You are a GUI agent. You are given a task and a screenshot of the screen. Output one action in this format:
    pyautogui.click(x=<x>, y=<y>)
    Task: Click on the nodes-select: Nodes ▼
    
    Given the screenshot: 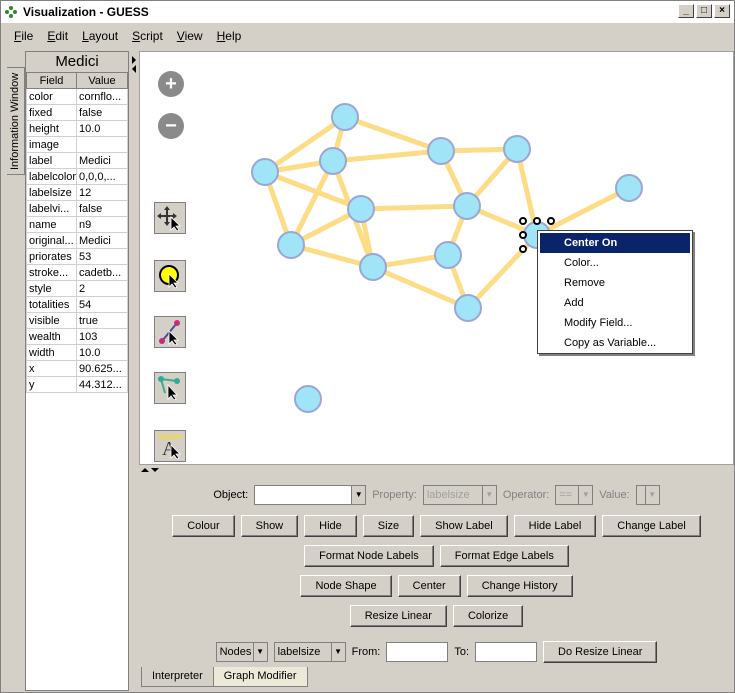 What is the action you would take?
    pyautogui.click(x=241, y=652)
    